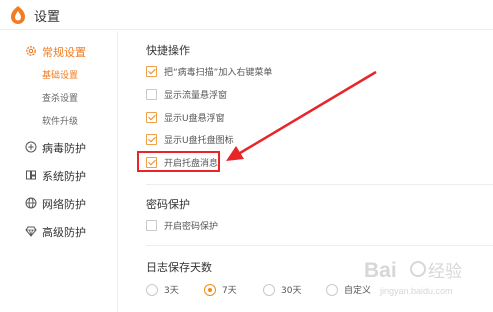 This screenshot has width=493, height=312. I want to click on section-title-quick: 快捷操作, so click(168, 50).